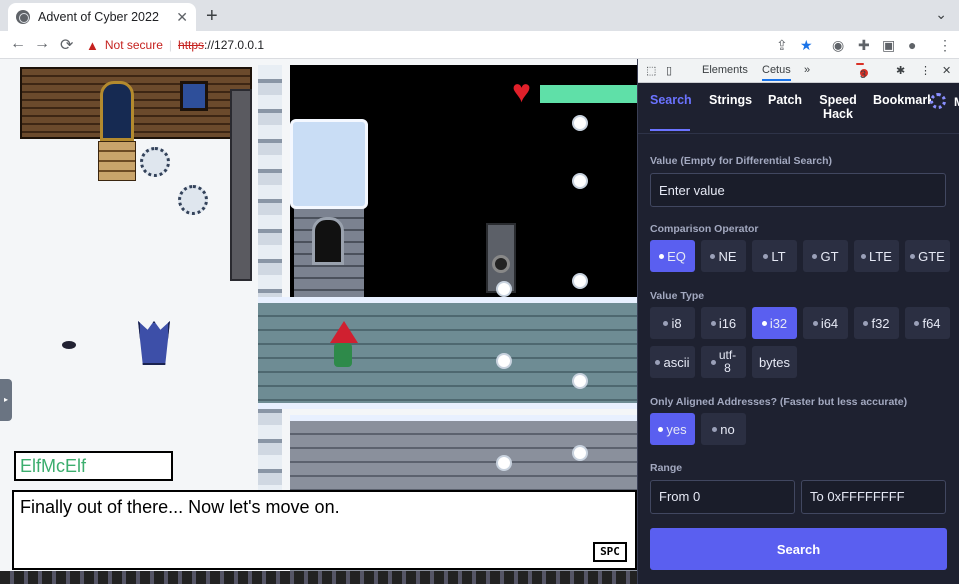  Describe the element at coordinates (610, 552) in the screenshot. I see `space-key-hint: SPC` at that location.